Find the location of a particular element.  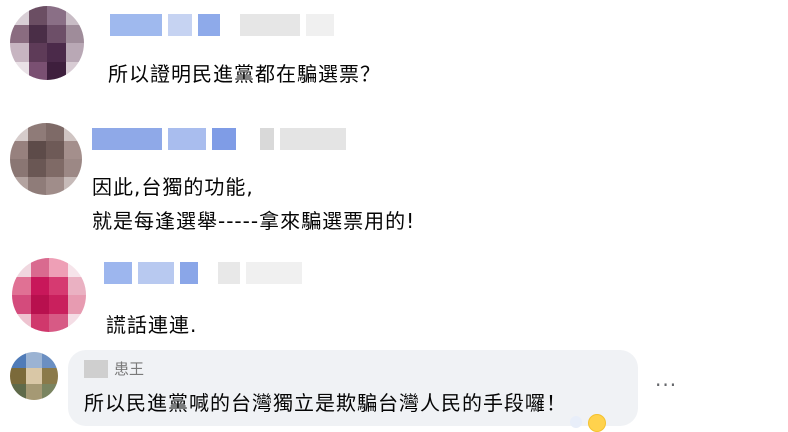

comment-text-line-2: 就是每逢選舉-----拿來騙選票用的! is located at coordinates (254, 221).